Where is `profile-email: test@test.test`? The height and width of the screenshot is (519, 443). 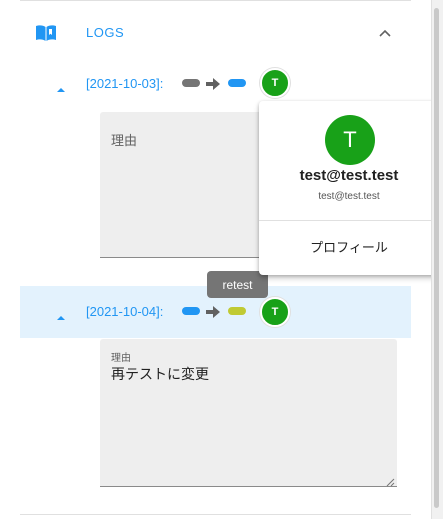
profile-email: test@test.test is located at coordinates (349, 196).